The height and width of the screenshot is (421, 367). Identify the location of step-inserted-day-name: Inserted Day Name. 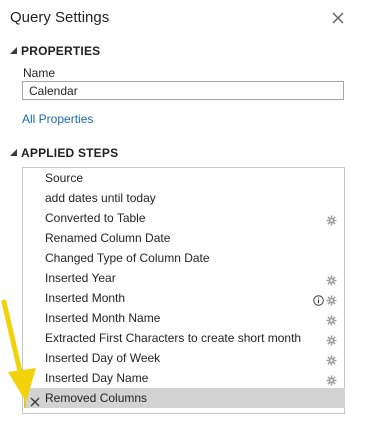
(184, 378).